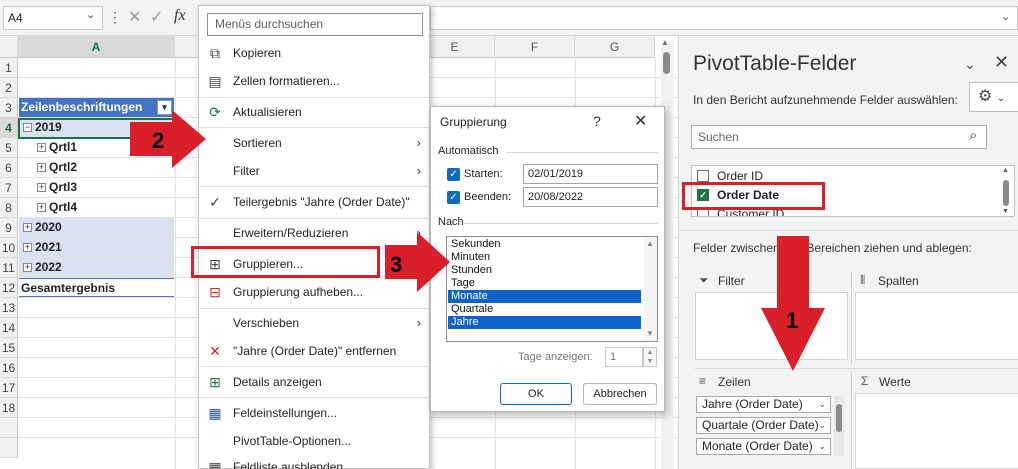 The height and width of the screenshot is (469, 1018). What do you see at coordinates (96, 267) in the screenshot?
I see `pivot-year-row: +2022` at bounding box center [96, 267].